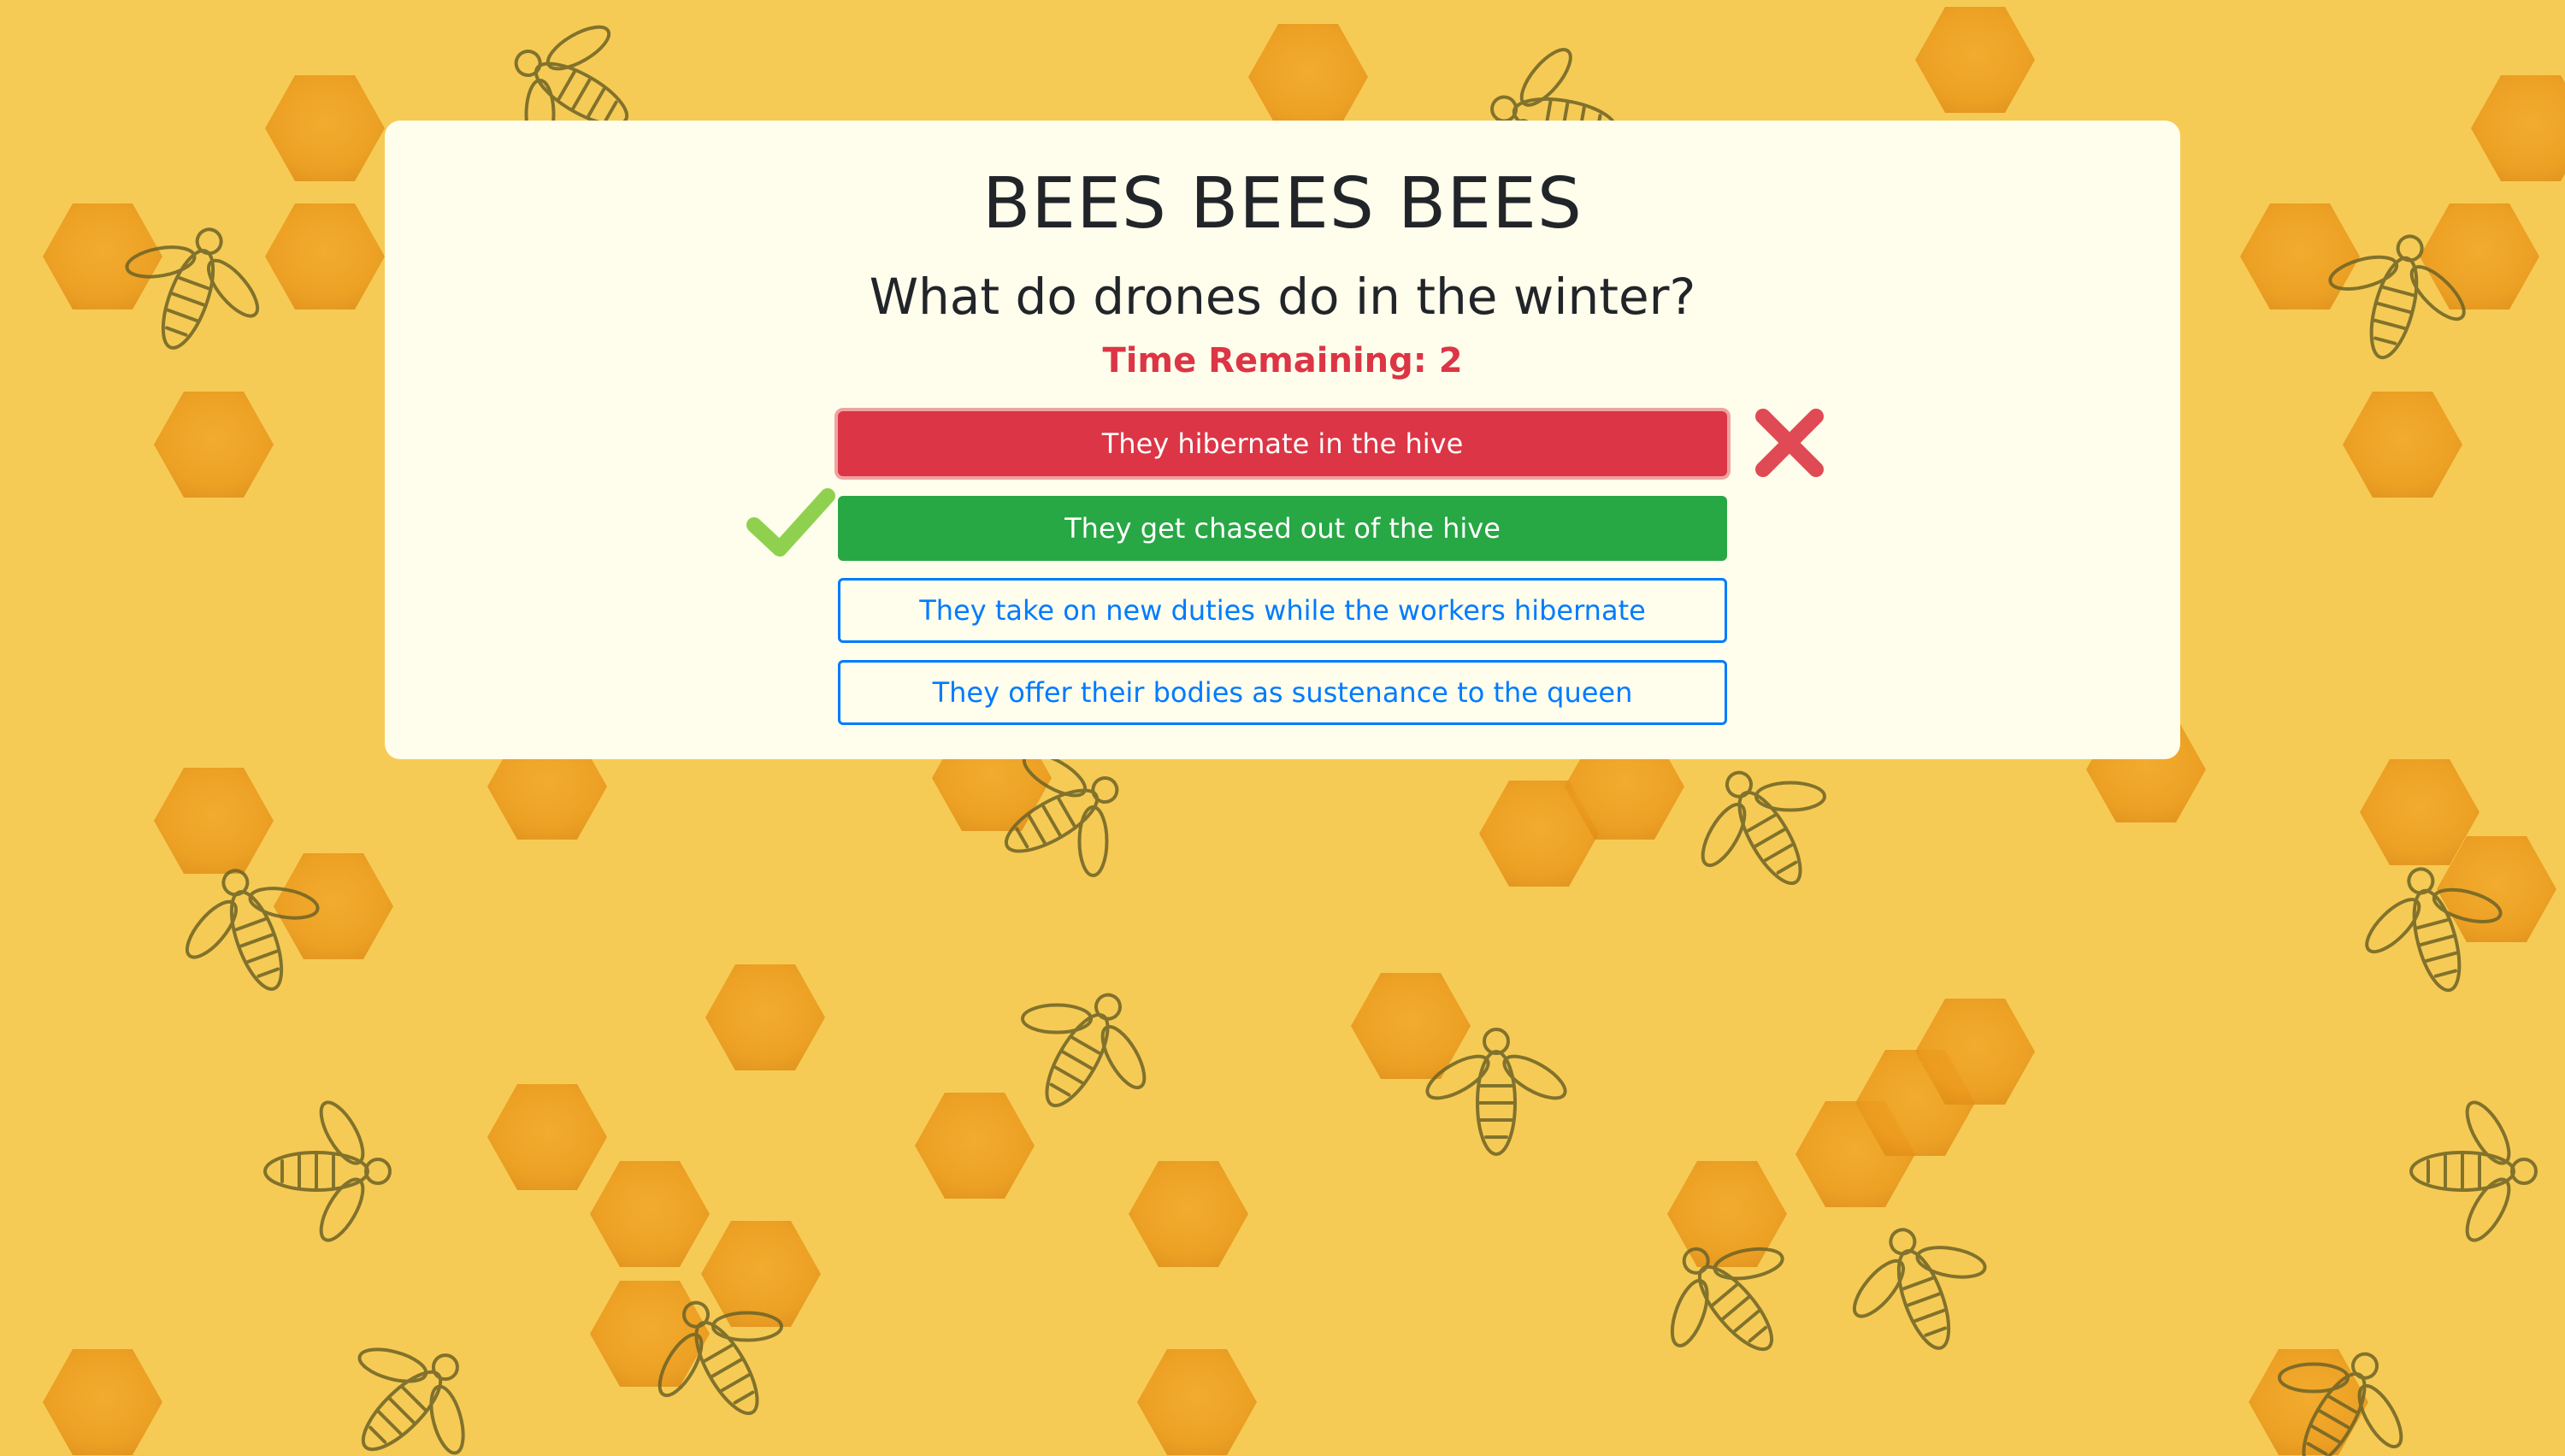  I want to click on timer: Time Remaining: 2, so click(1282, 360).